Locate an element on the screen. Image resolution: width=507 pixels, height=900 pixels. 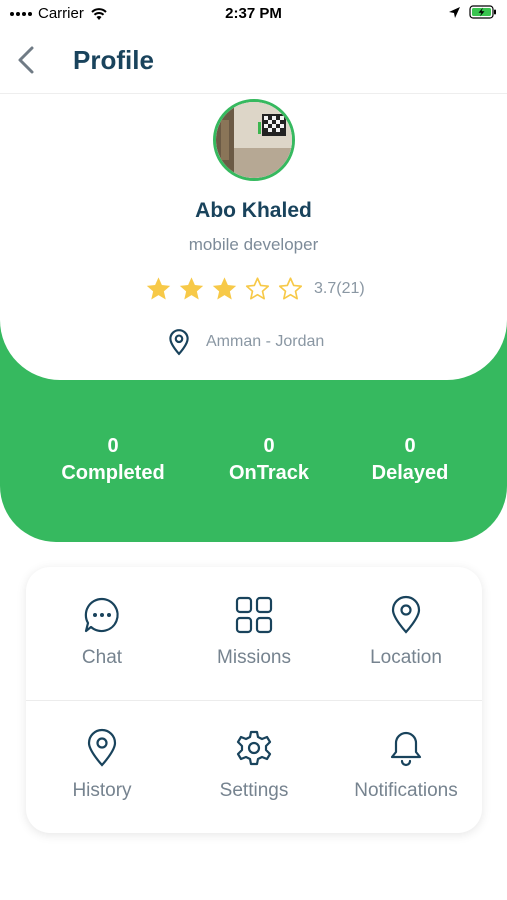
stat-completed-label: Completed is located at coordinates (113, 473).